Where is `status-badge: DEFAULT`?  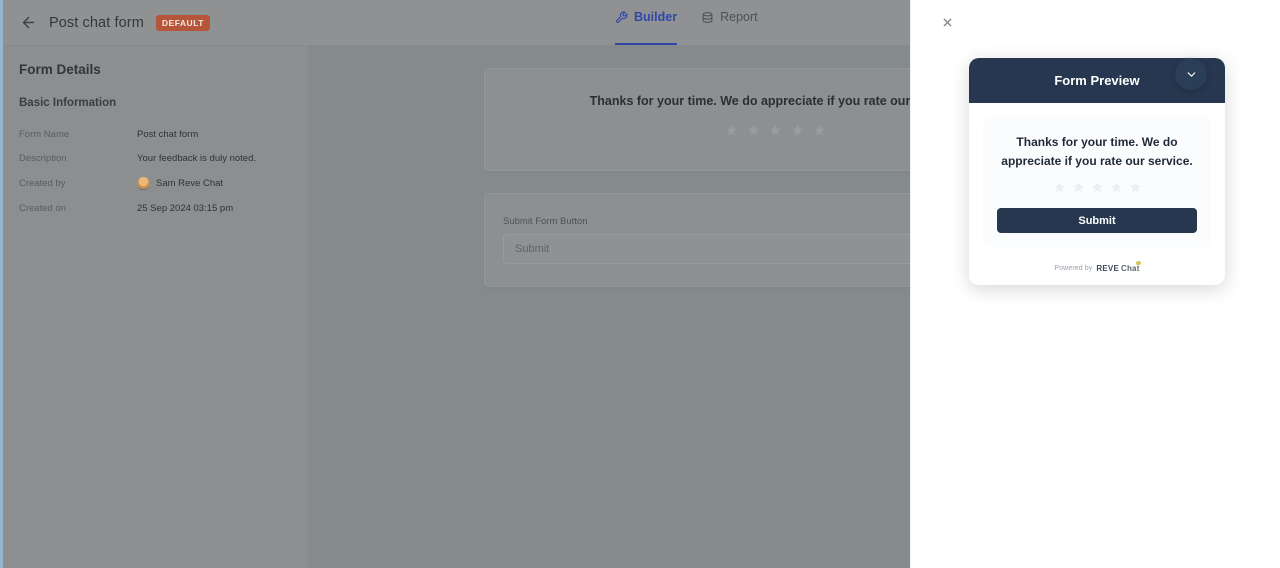
status-badge: DEFAULT is located at coordinates (182, 22).